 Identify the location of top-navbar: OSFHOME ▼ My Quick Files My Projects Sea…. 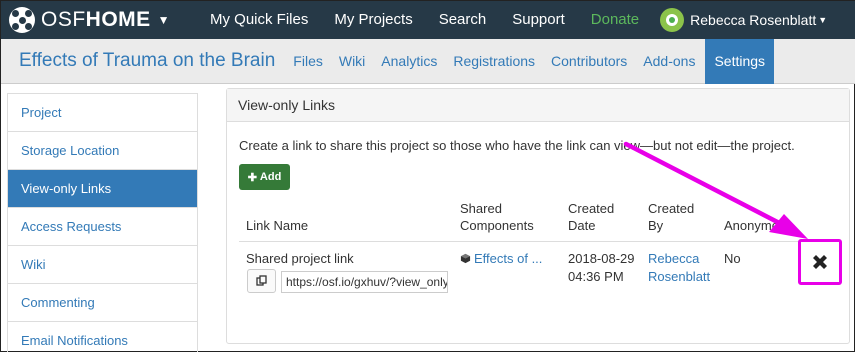
(428, 20).